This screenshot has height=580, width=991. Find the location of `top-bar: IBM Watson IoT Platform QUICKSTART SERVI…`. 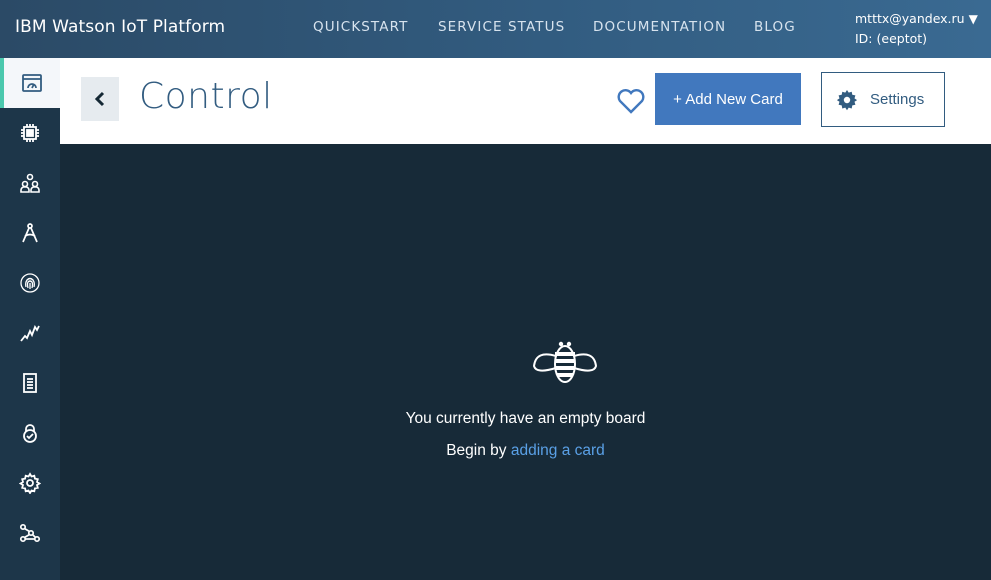

top-bar: IBM Watson IoT Platform QUICKSTART SERVI… is located at coordinates (495, 29).